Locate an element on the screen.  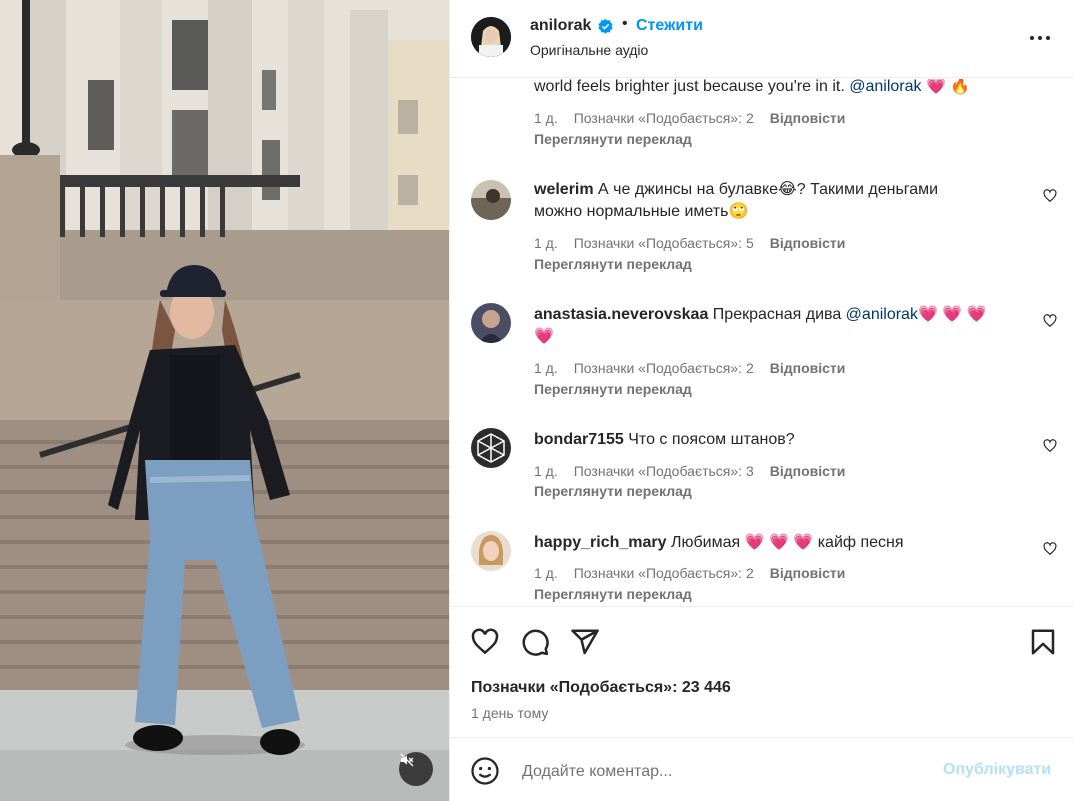
more-options-icon is located at coordinates (1040, 38).